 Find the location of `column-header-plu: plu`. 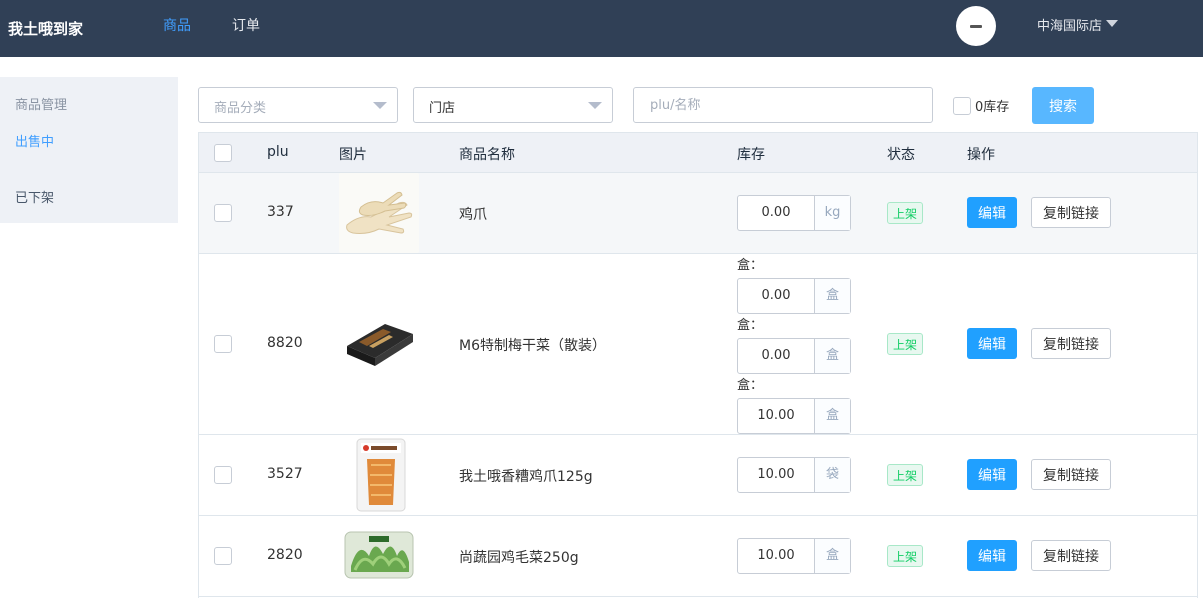

column-header-plu: plu is located at coordinates (278, 152).